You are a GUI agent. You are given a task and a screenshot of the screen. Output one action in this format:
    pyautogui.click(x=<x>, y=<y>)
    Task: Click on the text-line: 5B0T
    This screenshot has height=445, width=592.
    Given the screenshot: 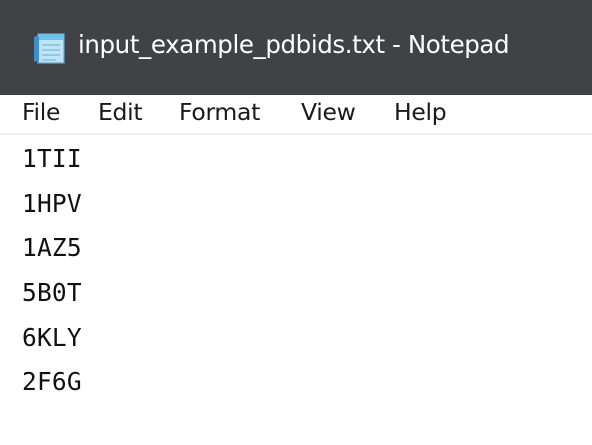 What is the action you would take?
    pyautogui.click(x=52, y=292)
    